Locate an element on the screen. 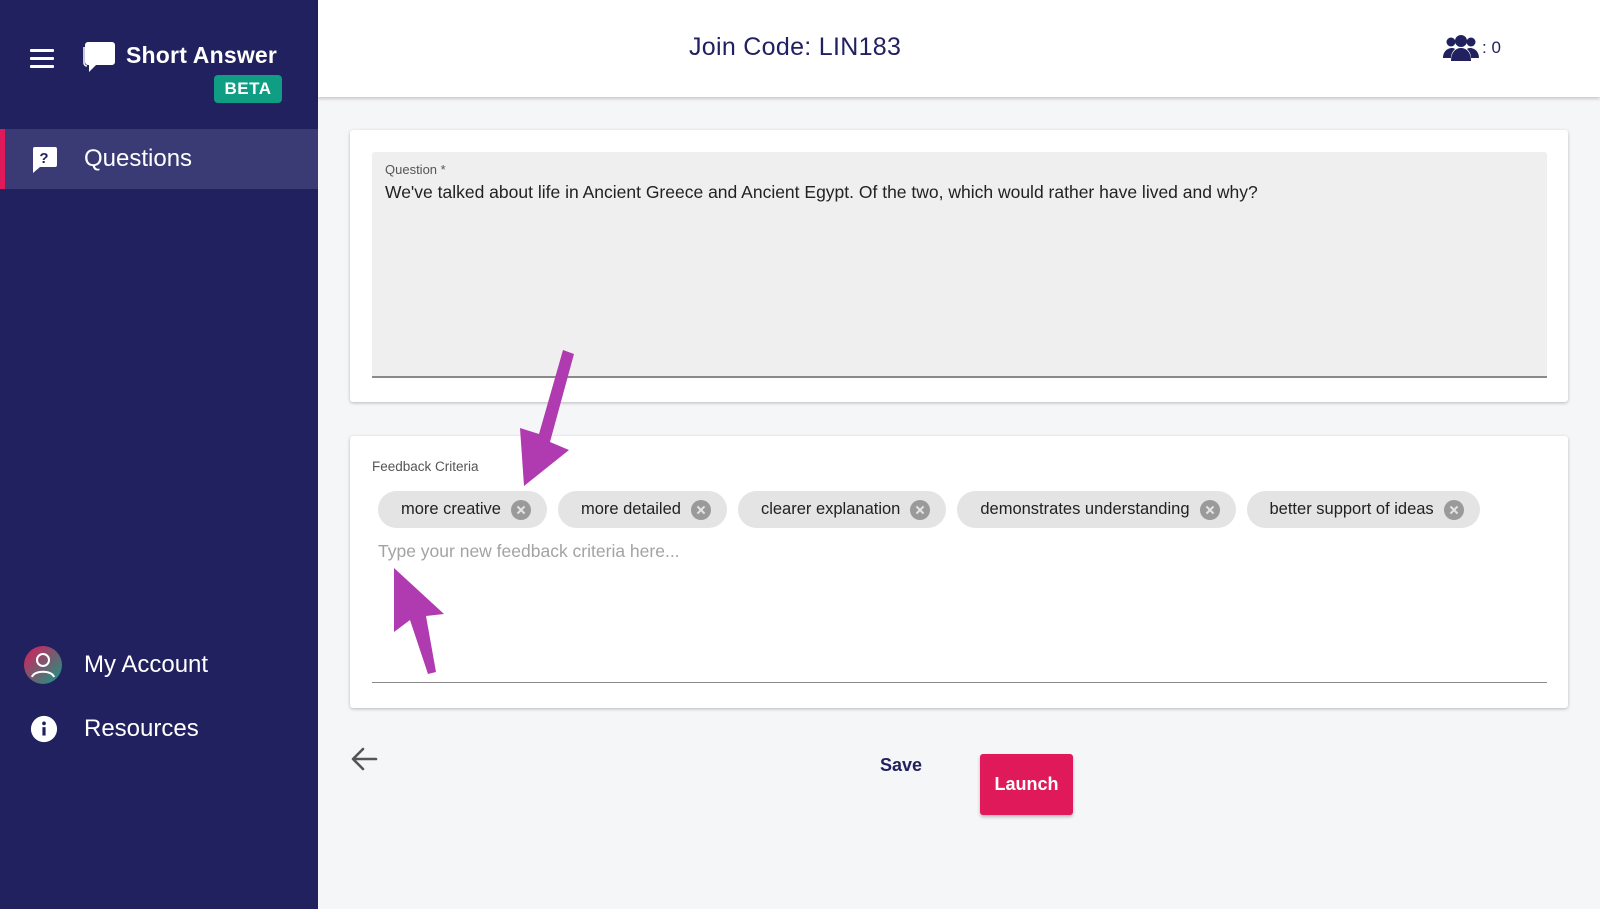  launch-button: Launch is located at coordinates (1026, 784).